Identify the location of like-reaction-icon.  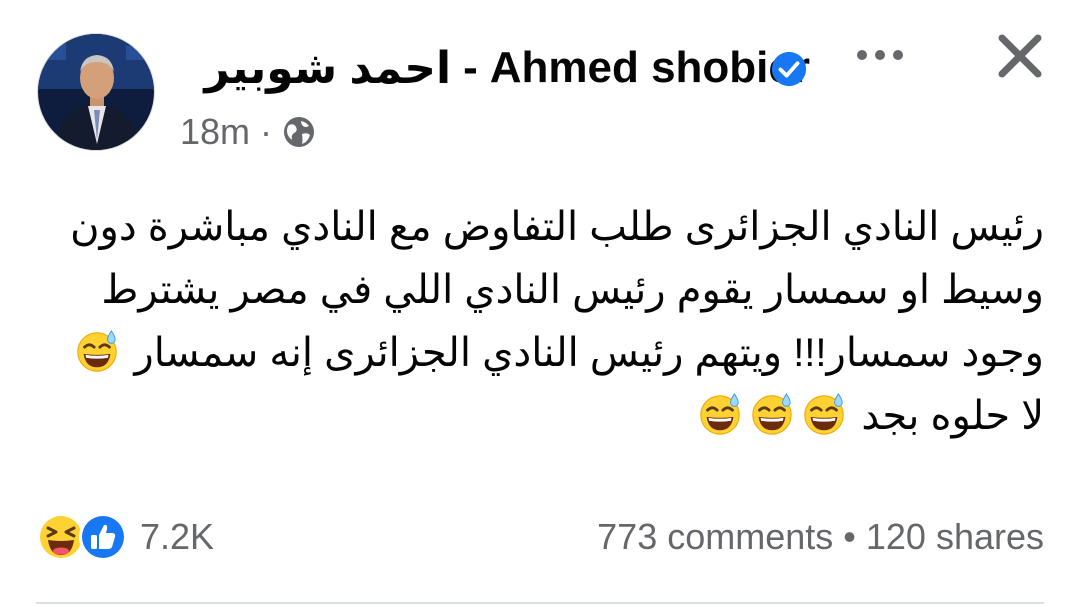
(103, 537).